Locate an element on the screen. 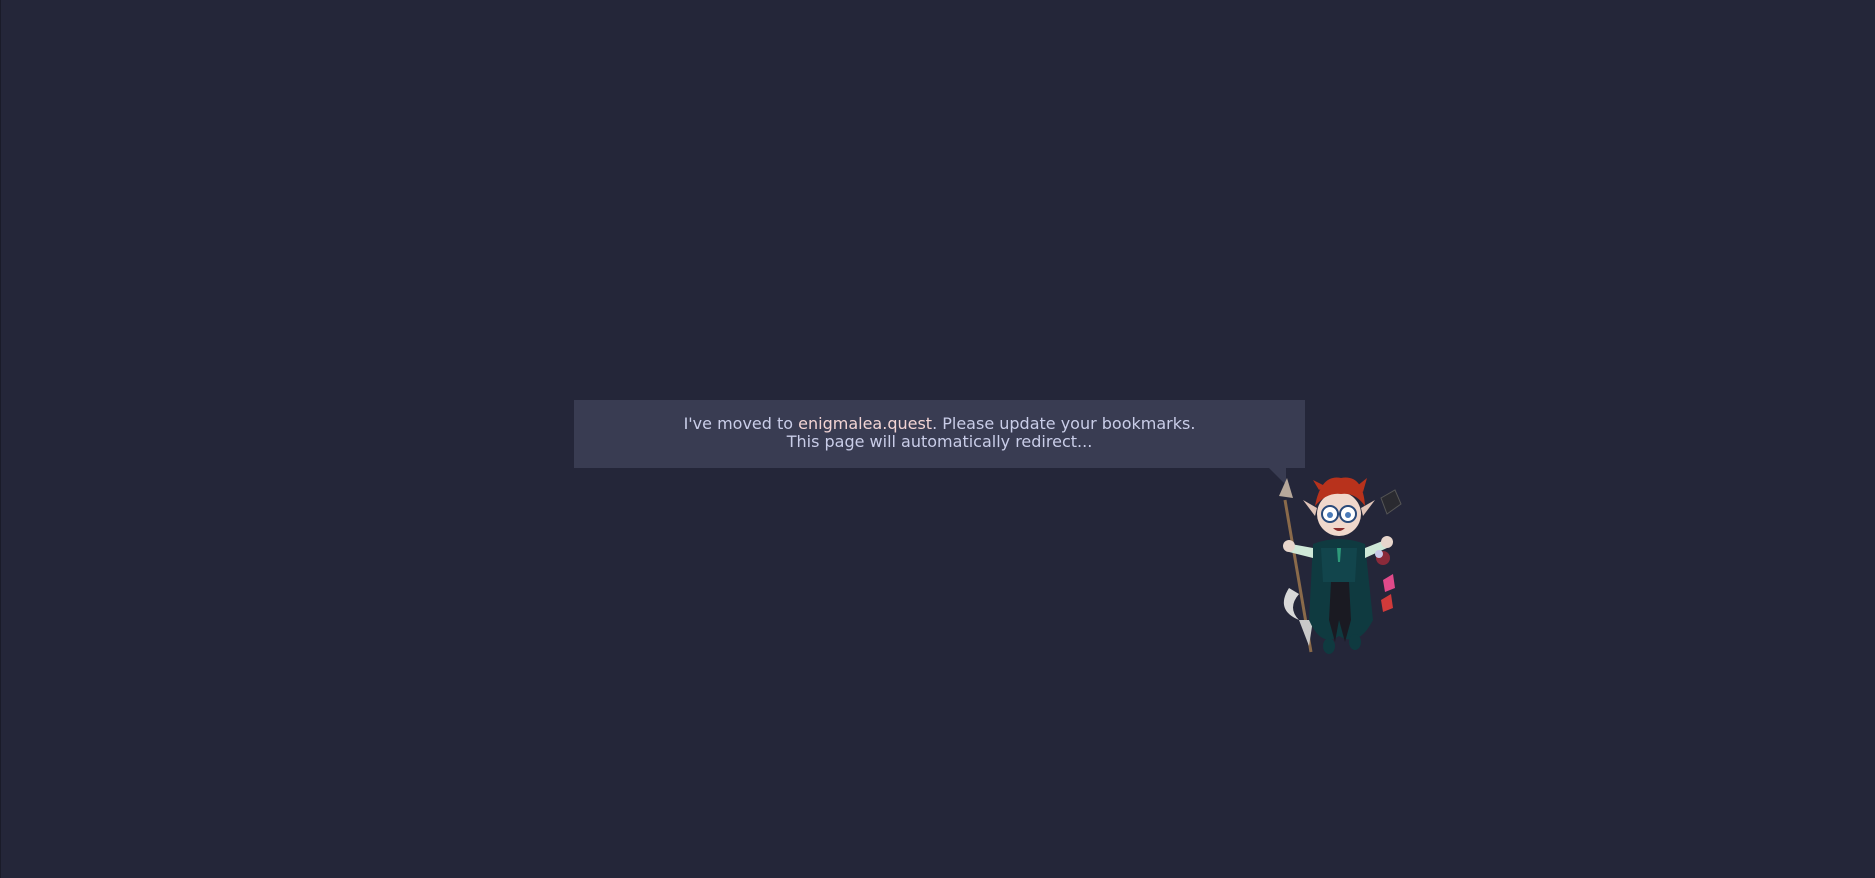 This screenshot has height=878, width=1875. mascot-illustration is located at coordinates (1340, 565).